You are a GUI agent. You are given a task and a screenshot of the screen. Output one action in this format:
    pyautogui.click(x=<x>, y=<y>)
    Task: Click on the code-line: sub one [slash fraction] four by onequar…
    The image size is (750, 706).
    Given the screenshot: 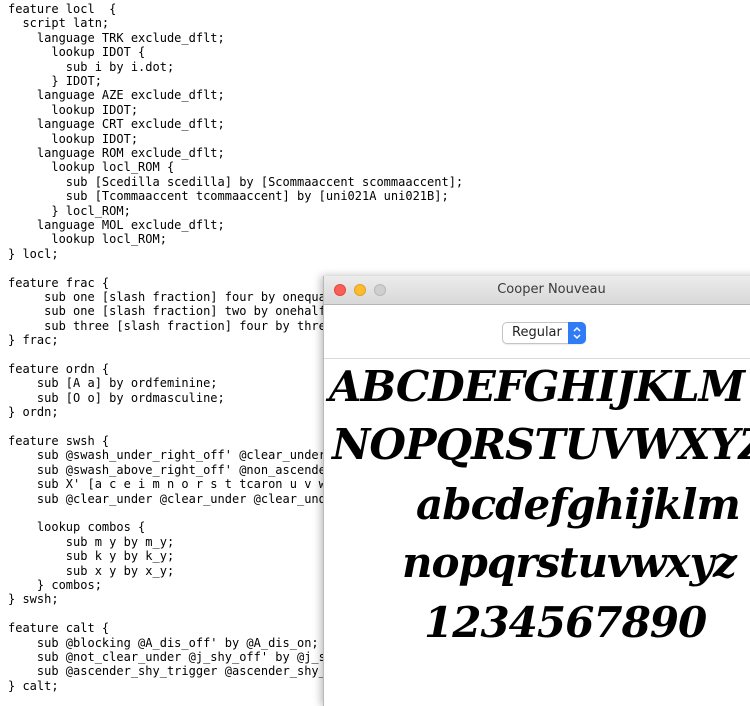 What is the action you would take?
    pyautogui.click(x=185, y=297)
    